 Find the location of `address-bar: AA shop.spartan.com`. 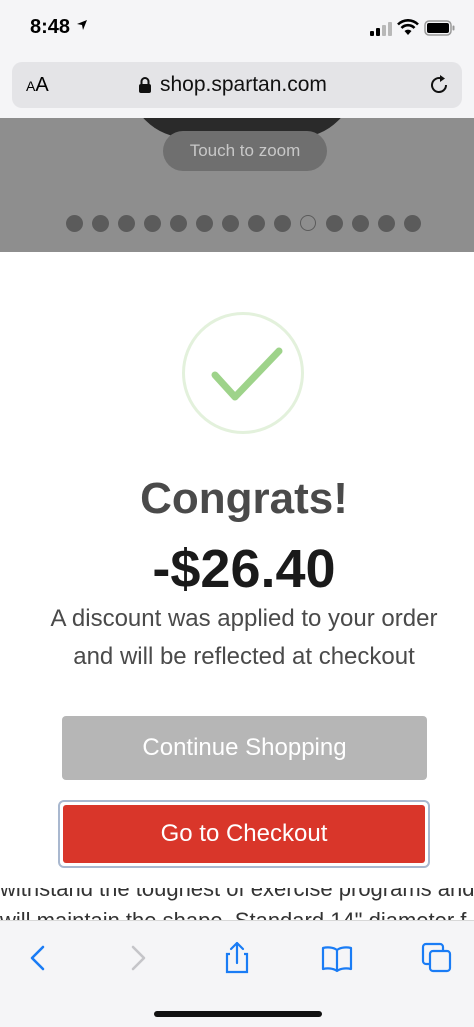

address-bar: AA shop.spartan.com is located at coordinates (237, 85).